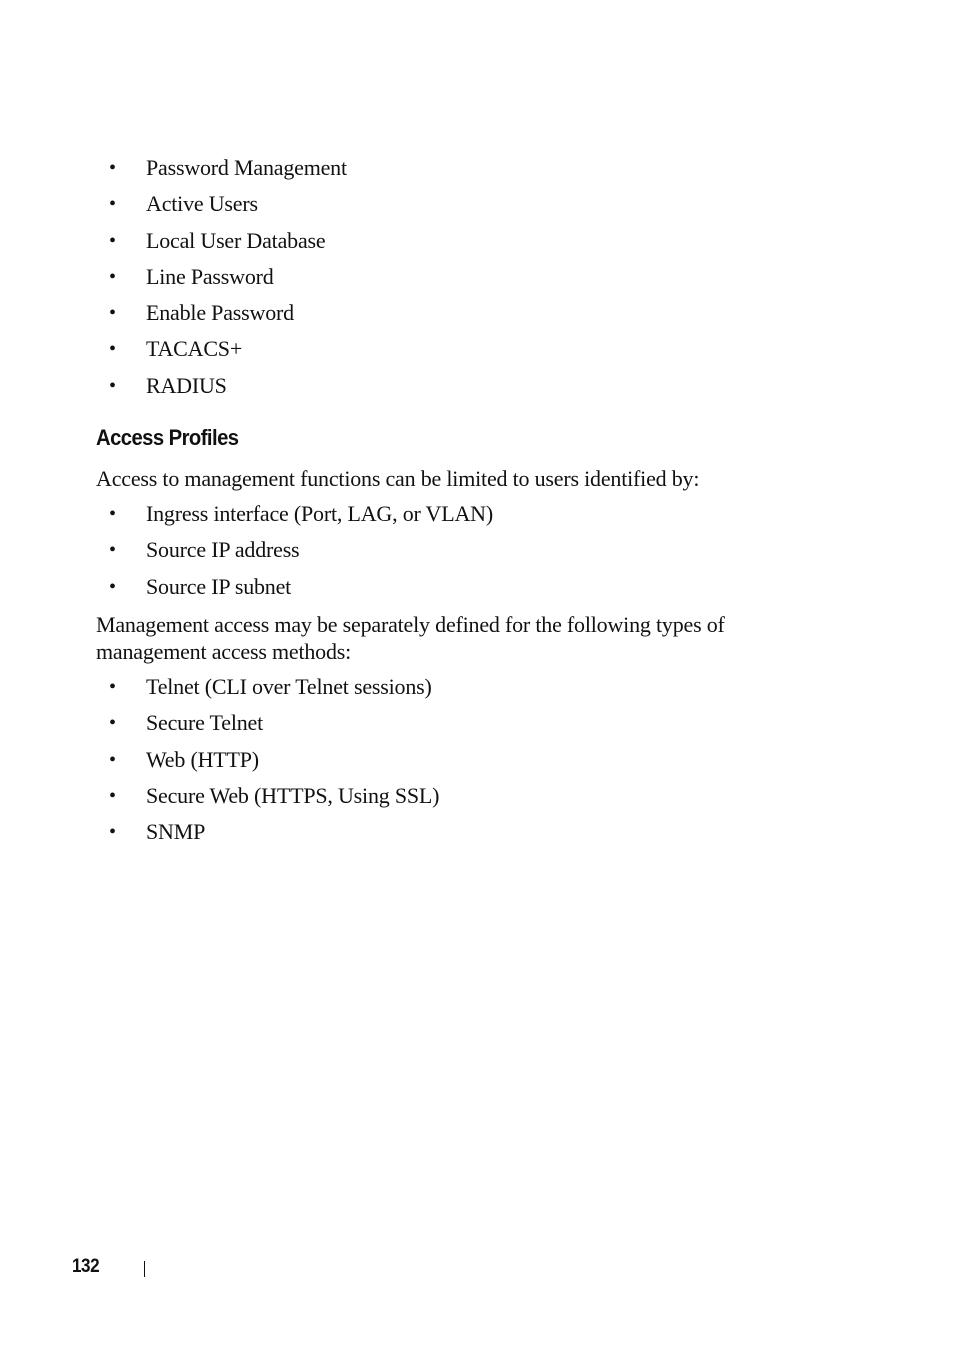  What do you see at coordinates (219, 586) in the screenshot?
I see `list-item-text: Source IP subnet` at bounding box center [219, 586].